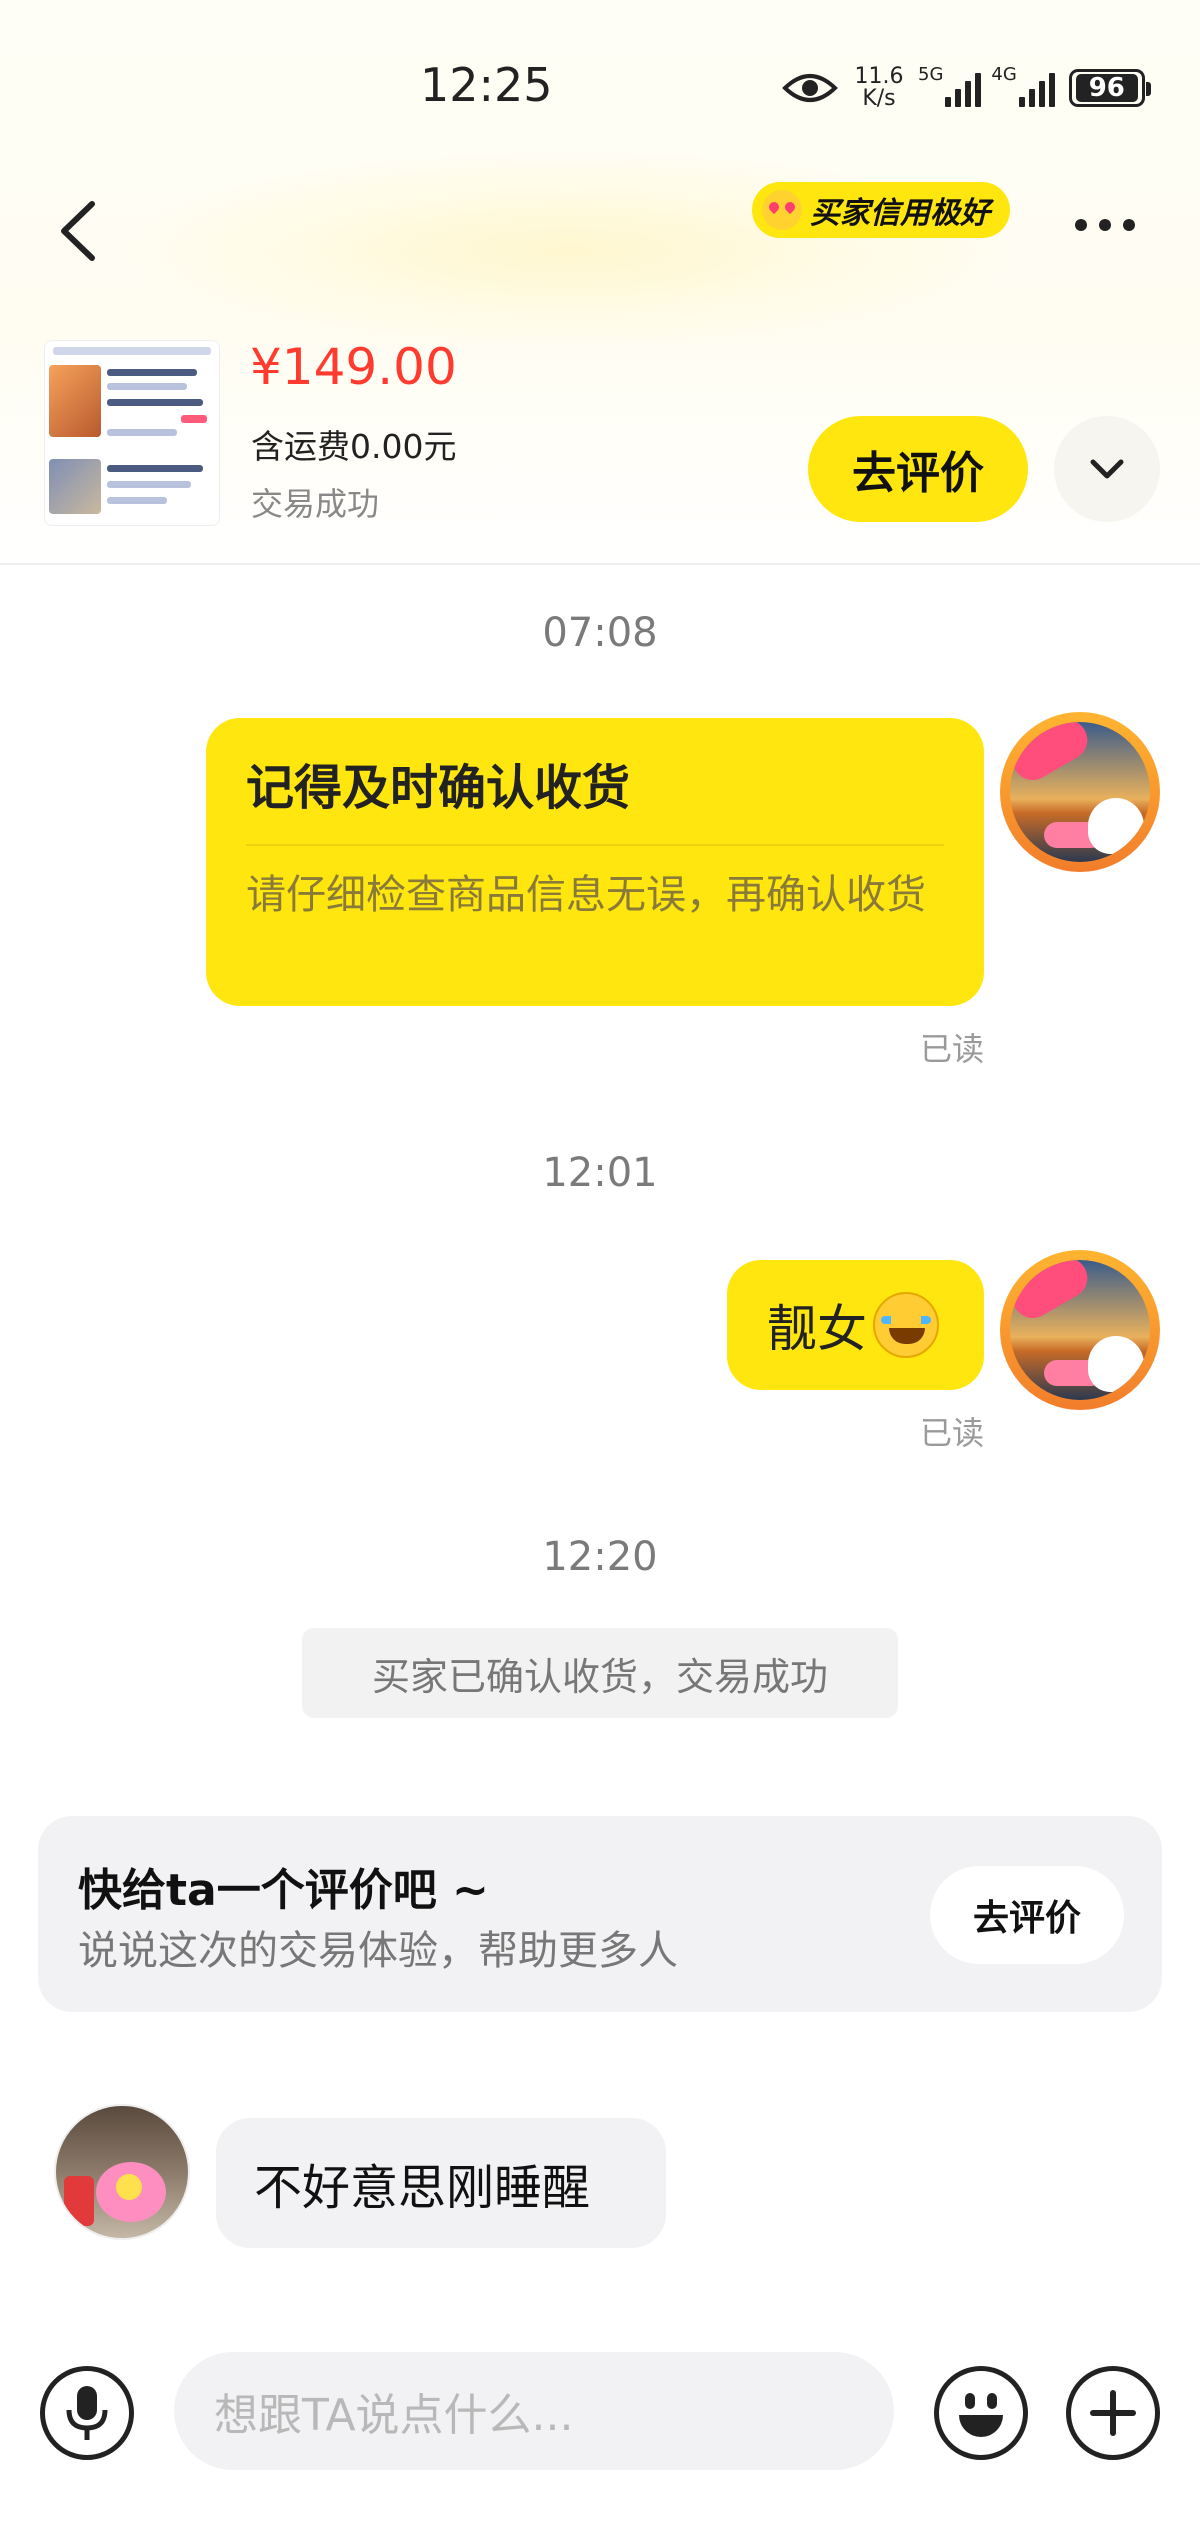 Image resolution: width=1200 pixels, height=2526 pixels. What do you see at coordinates (79, 231) in the screenshot?
I see `back-icon` at bounding box center [79, 231].